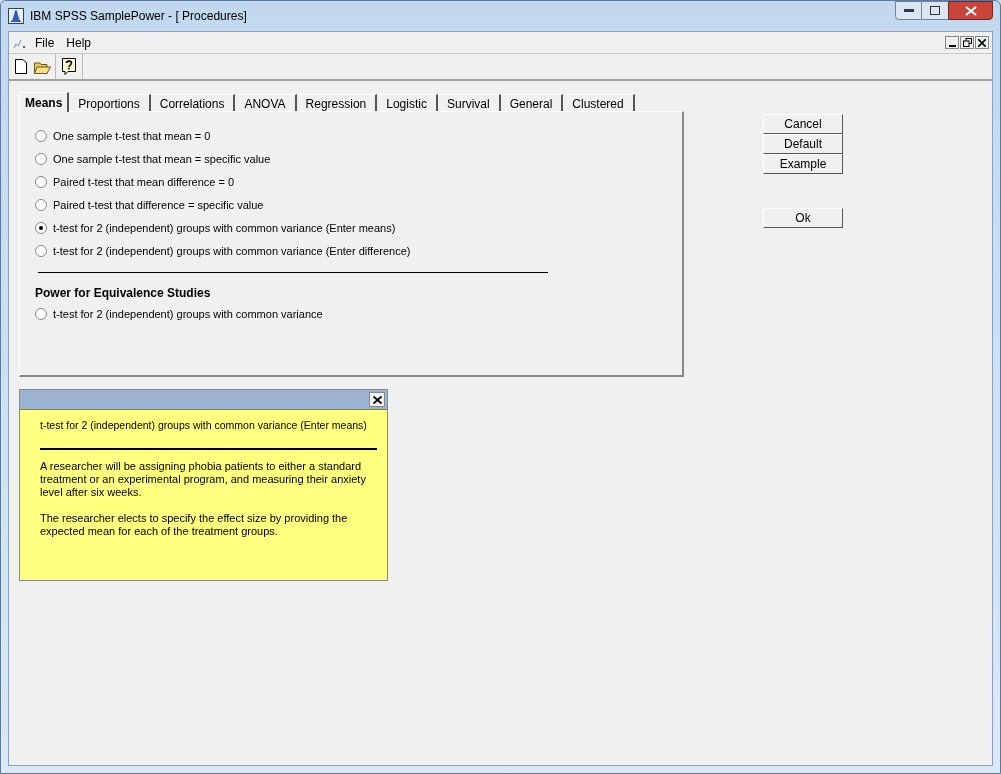 The image size is (1001, 774). I want to click on option-label: One sample t-test that mean = 0, so click(132, 136).